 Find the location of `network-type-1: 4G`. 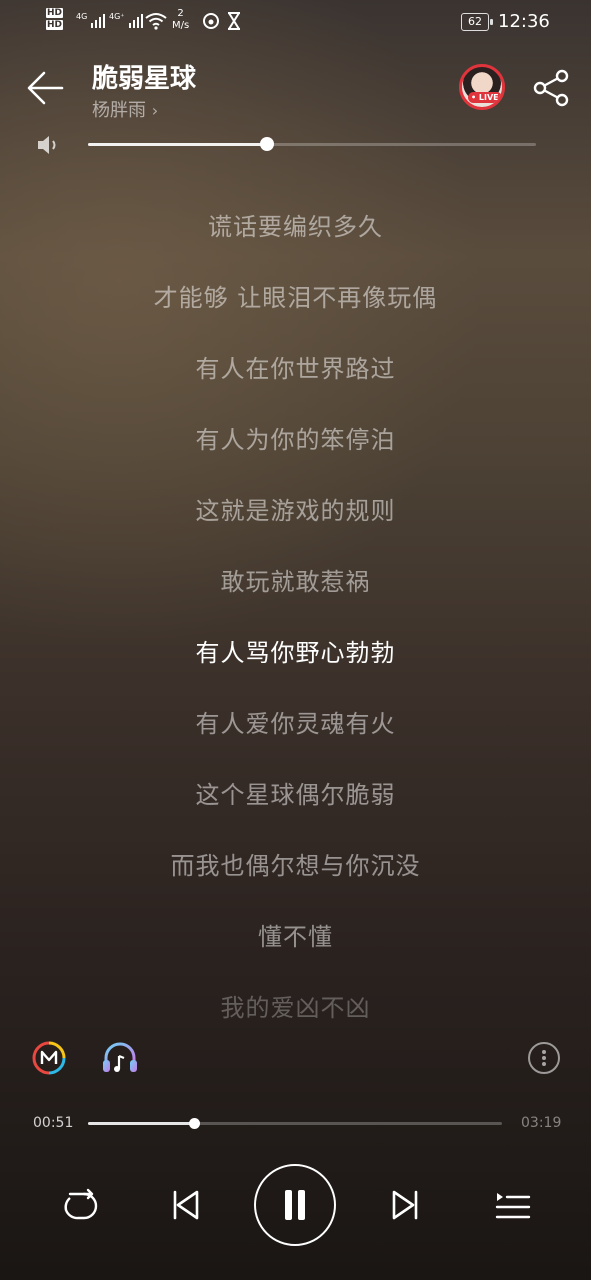

network-type-1: 4G is located at coordinates (82, 16).